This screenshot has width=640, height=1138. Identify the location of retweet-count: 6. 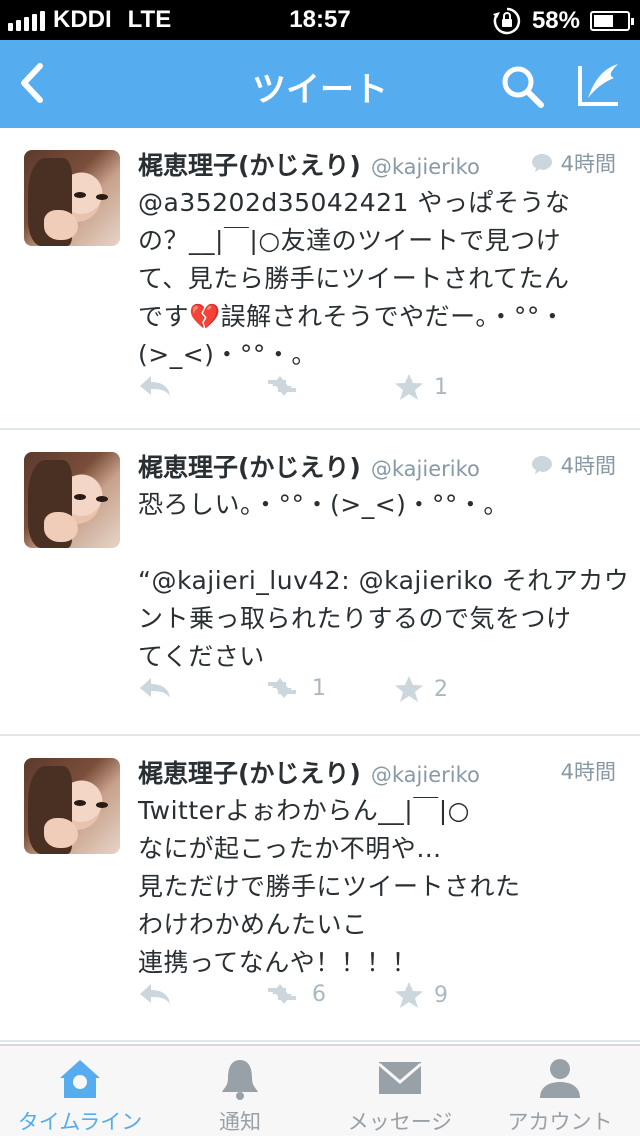
(319, 994).